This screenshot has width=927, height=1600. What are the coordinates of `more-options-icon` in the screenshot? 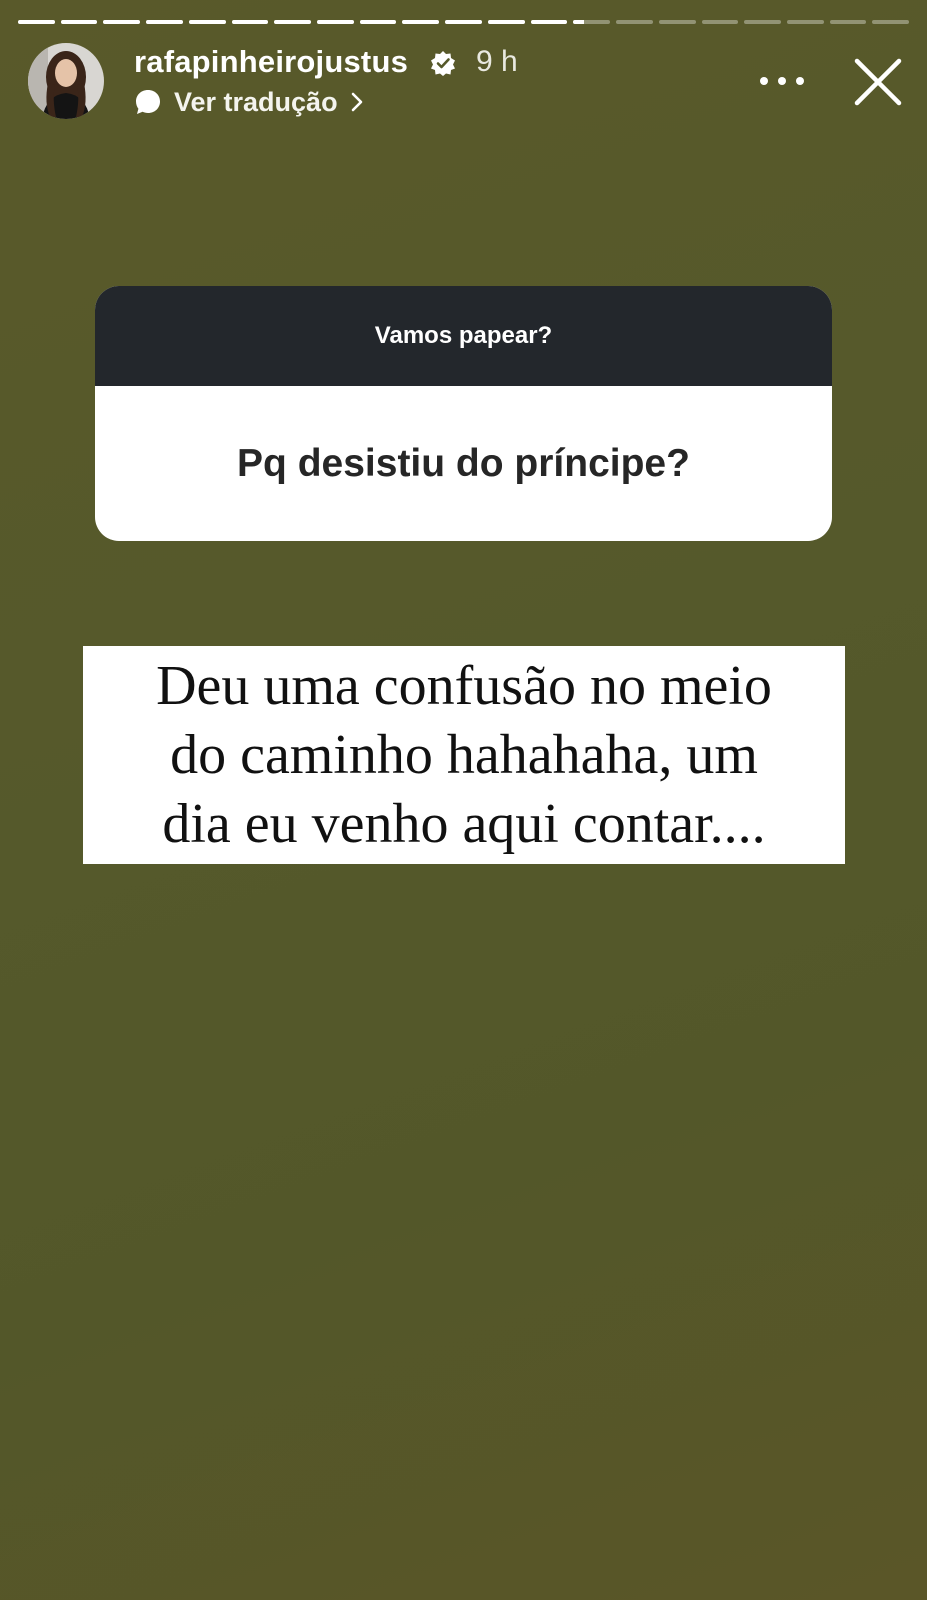 It's located at (782, 81).